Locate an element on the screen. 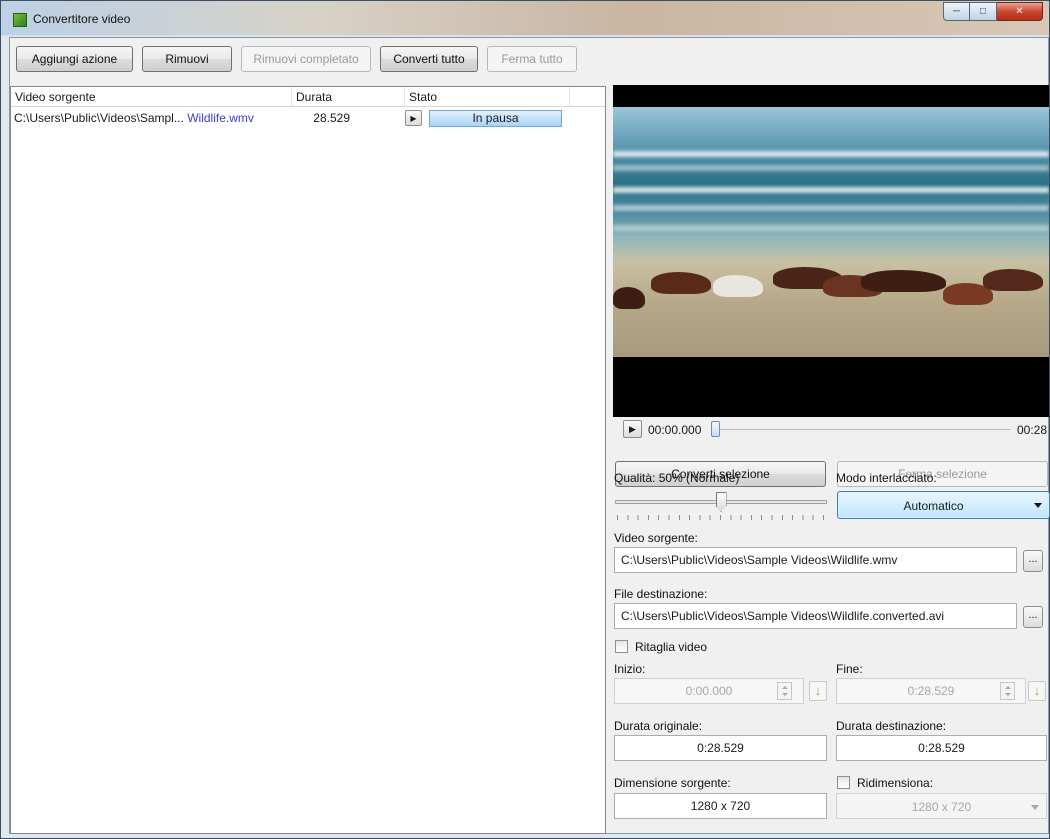 This screenshot has height=839, width=1050. destination-duration-label: Durata destinazione: is located at coordinates (891, 726).